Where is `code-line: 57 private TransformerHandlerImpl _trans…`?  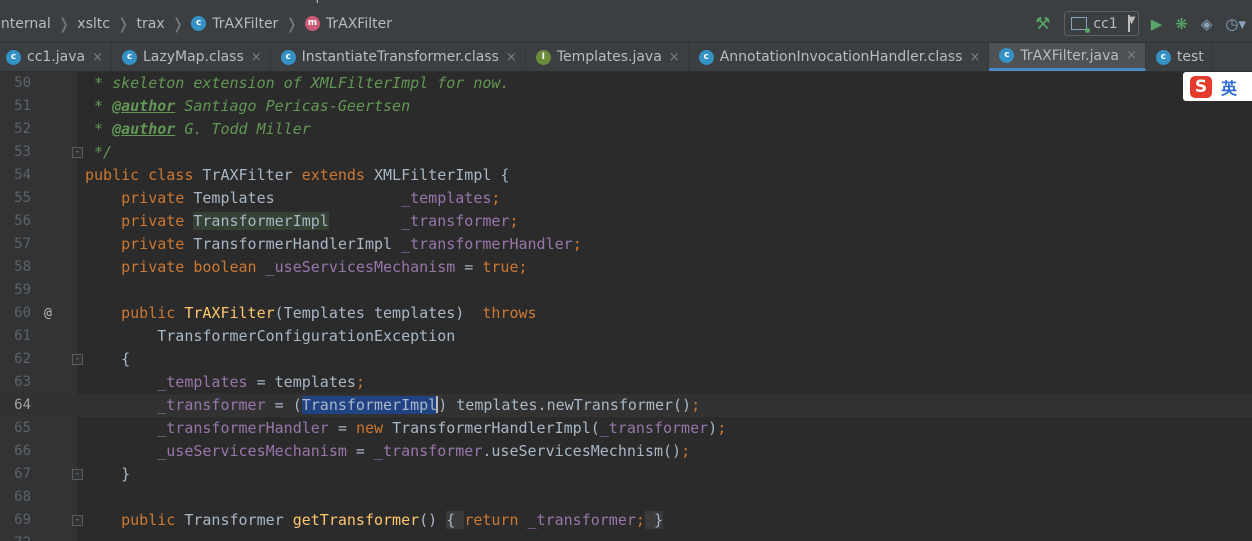
code-line: 57 private TransformerHandlerImpl _trans… is located at coordinates (626, 244).